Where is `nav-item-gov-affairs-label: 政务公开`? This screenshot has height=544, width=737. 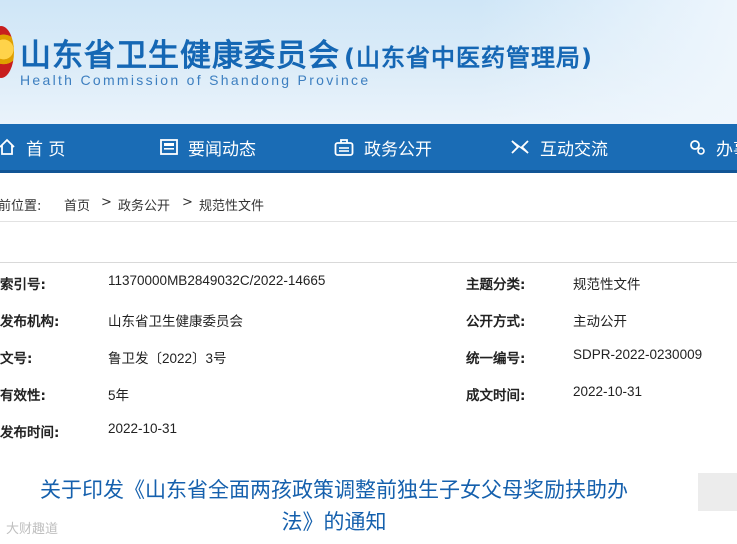
nav-item-gov-affairs-label: 政务公开 is located at coordinates (398, 149).